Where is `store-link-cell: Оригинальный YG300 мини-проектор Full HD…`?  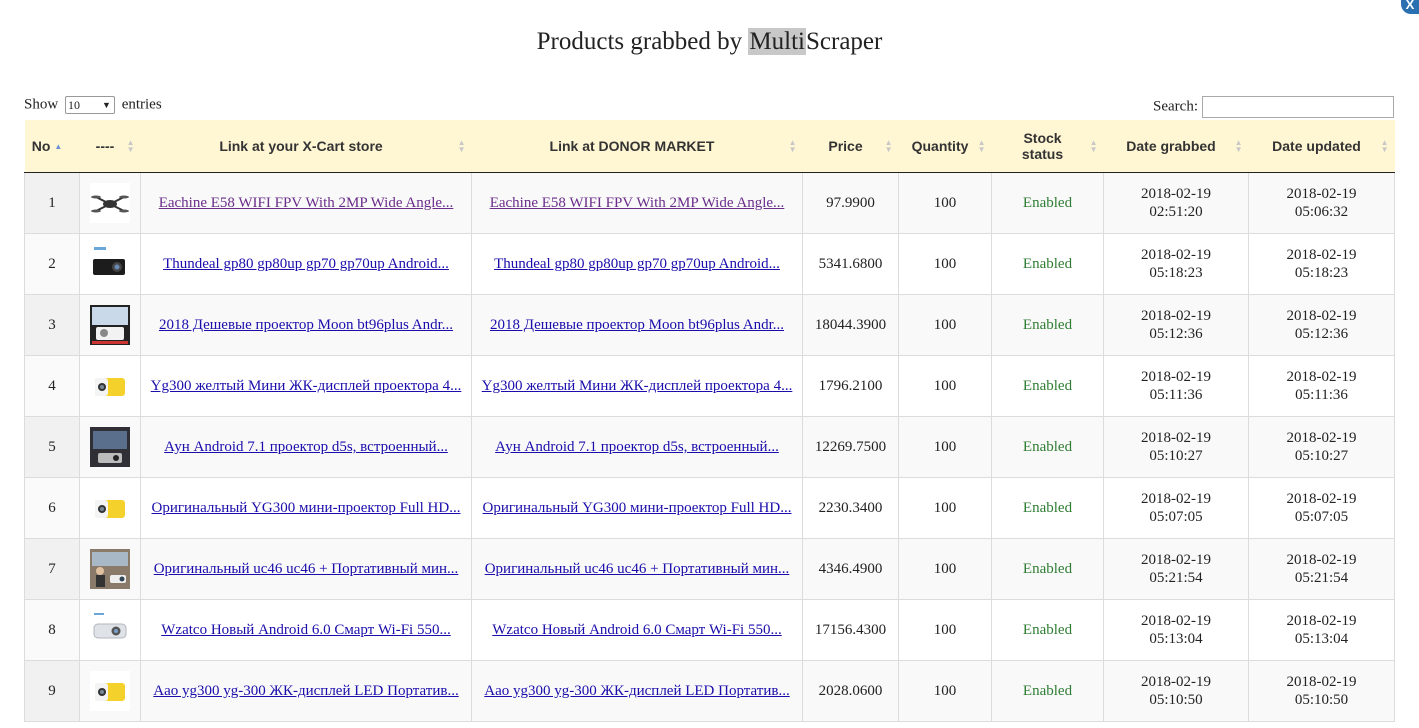 store-link-cell: Оригинальный YG300 мини-проектор Full HD… is located at coordinates (306, 508).